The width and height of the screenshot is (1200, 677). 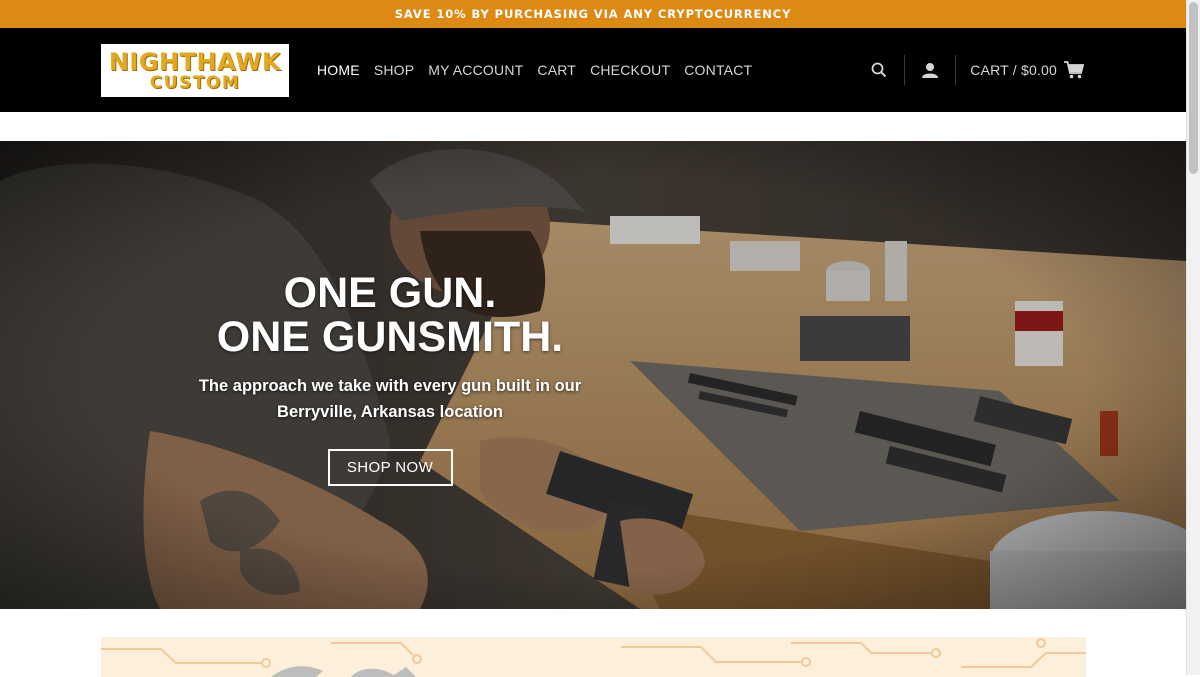 I want to click on nav-shop: SHOP, so click(x=394, y=70).